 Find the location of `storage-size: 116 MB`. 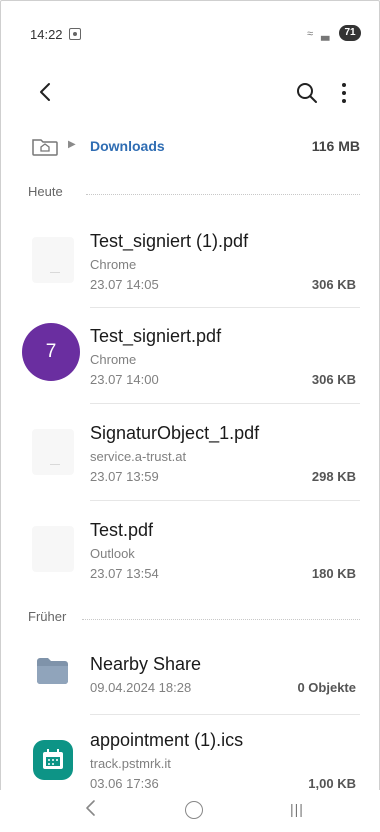

storage-size: 116 MB is located at coordinates (335, 146).